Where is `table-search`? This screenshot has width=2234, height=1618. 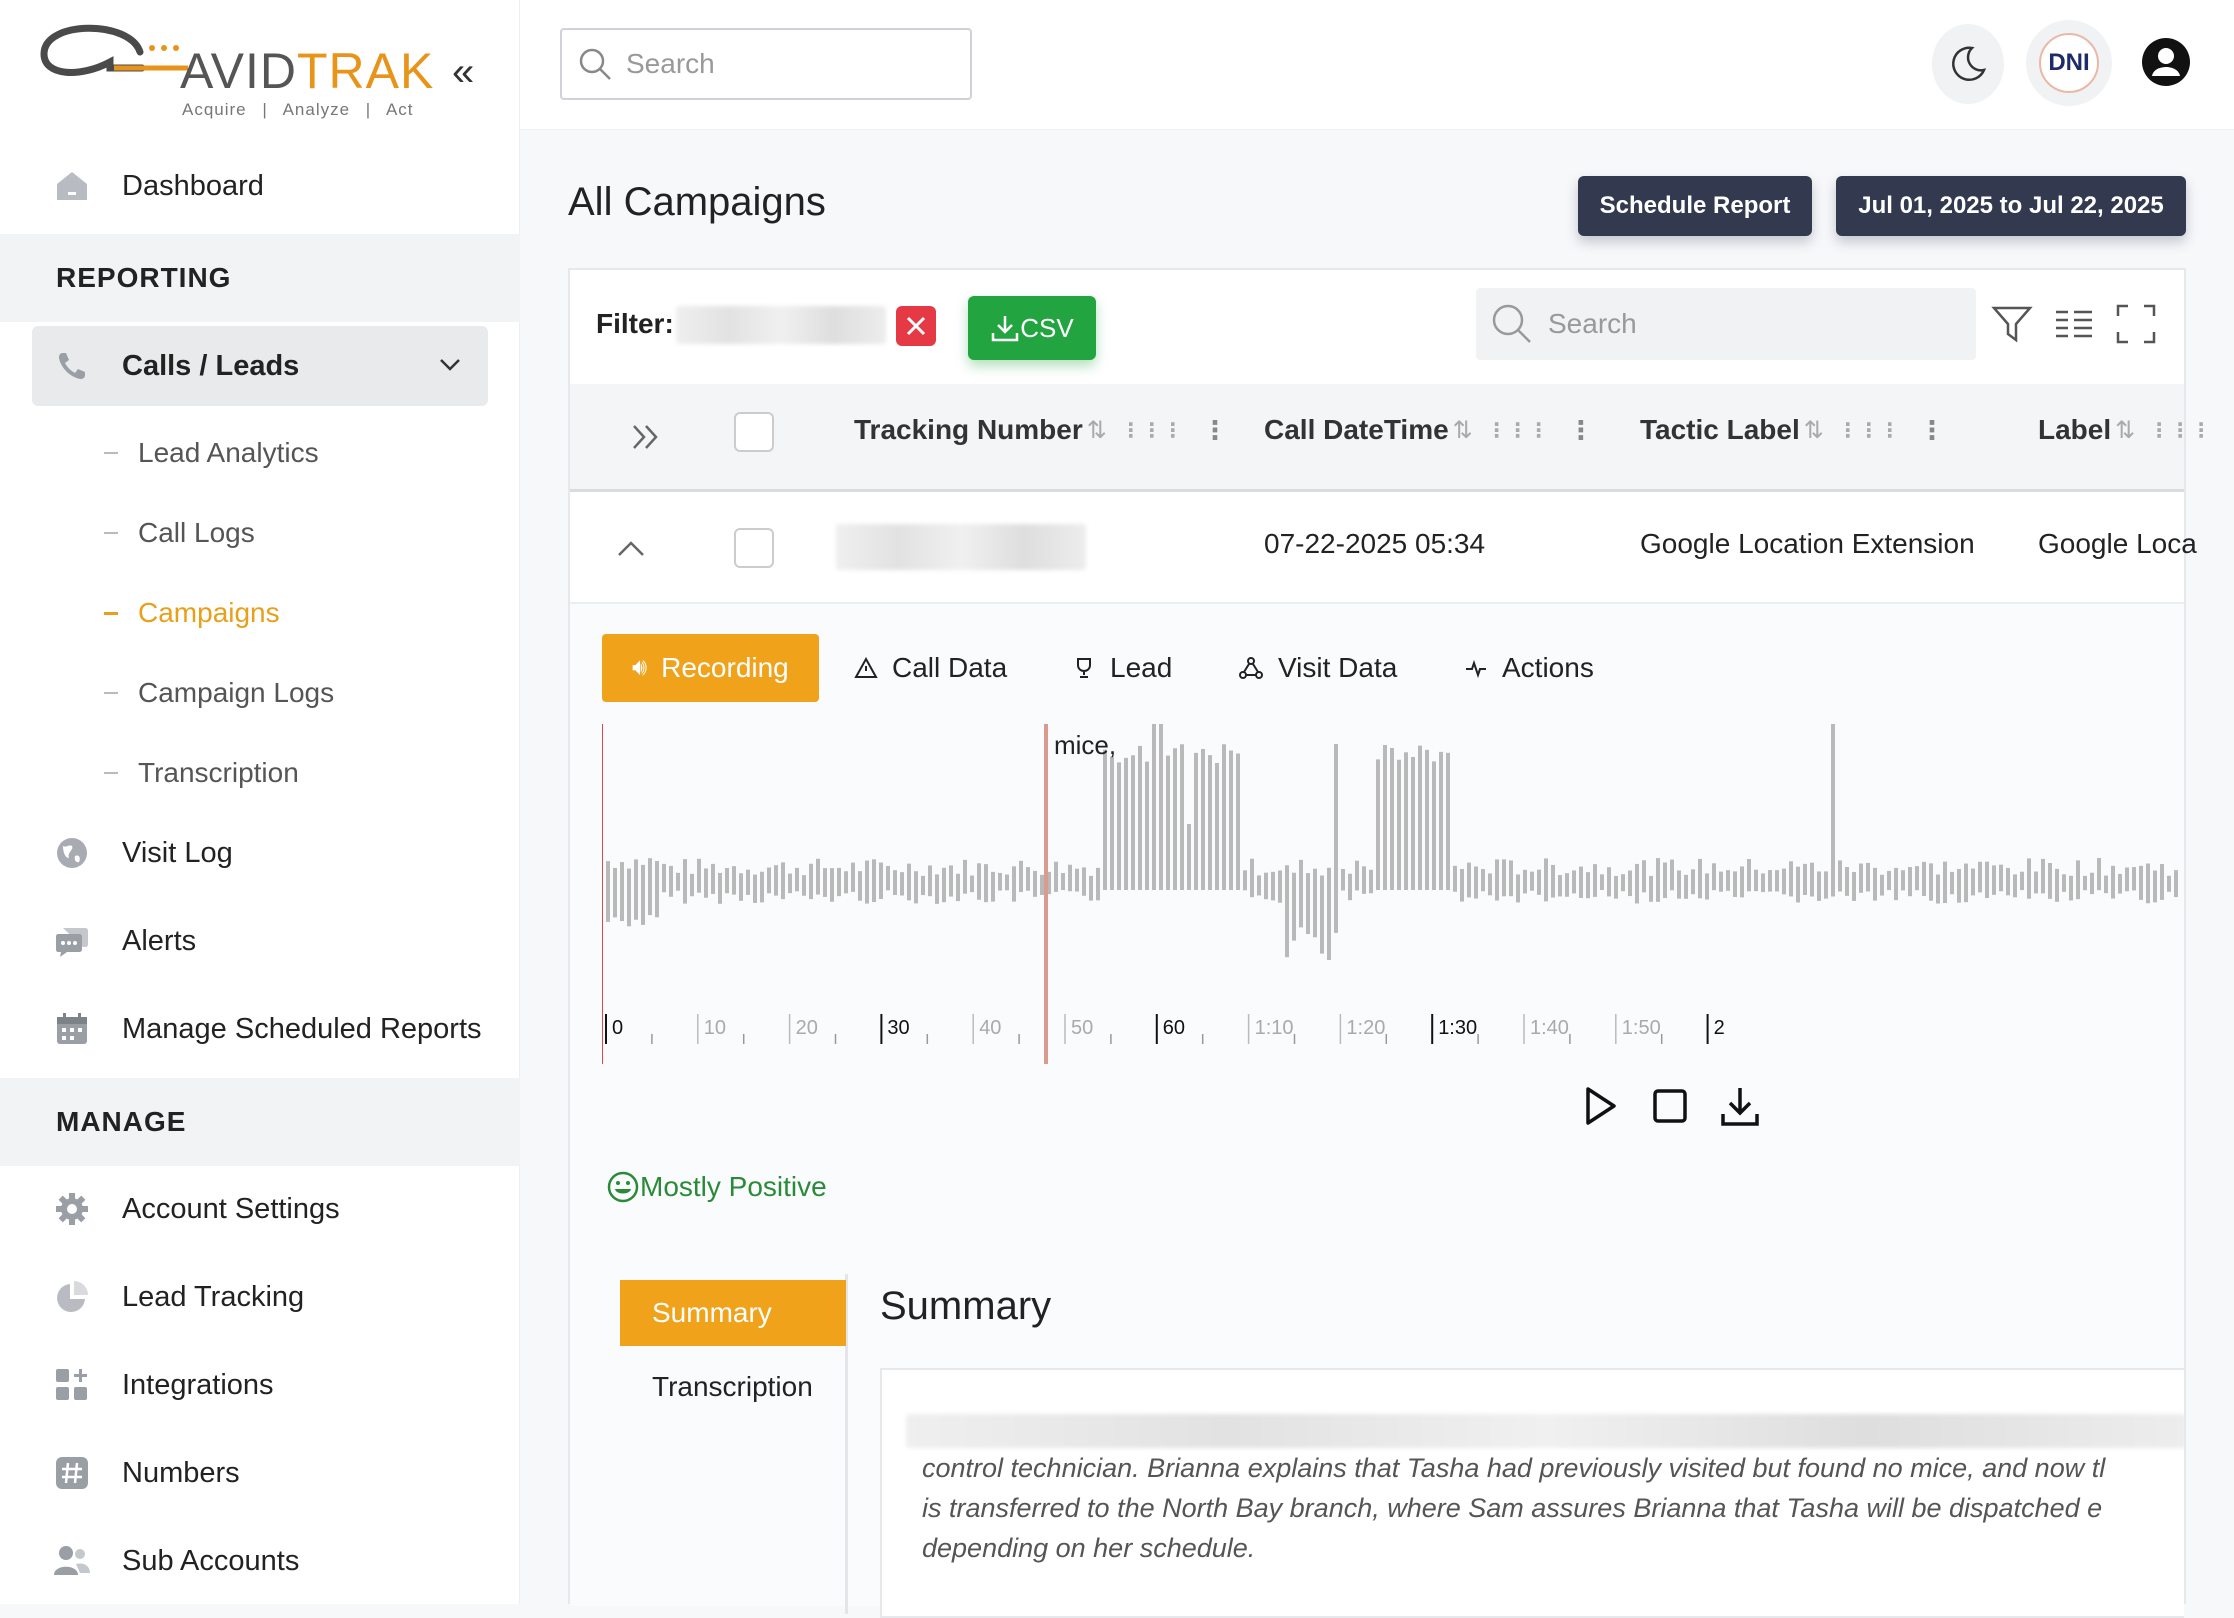
table-search is located at coordinates (1726, 324).